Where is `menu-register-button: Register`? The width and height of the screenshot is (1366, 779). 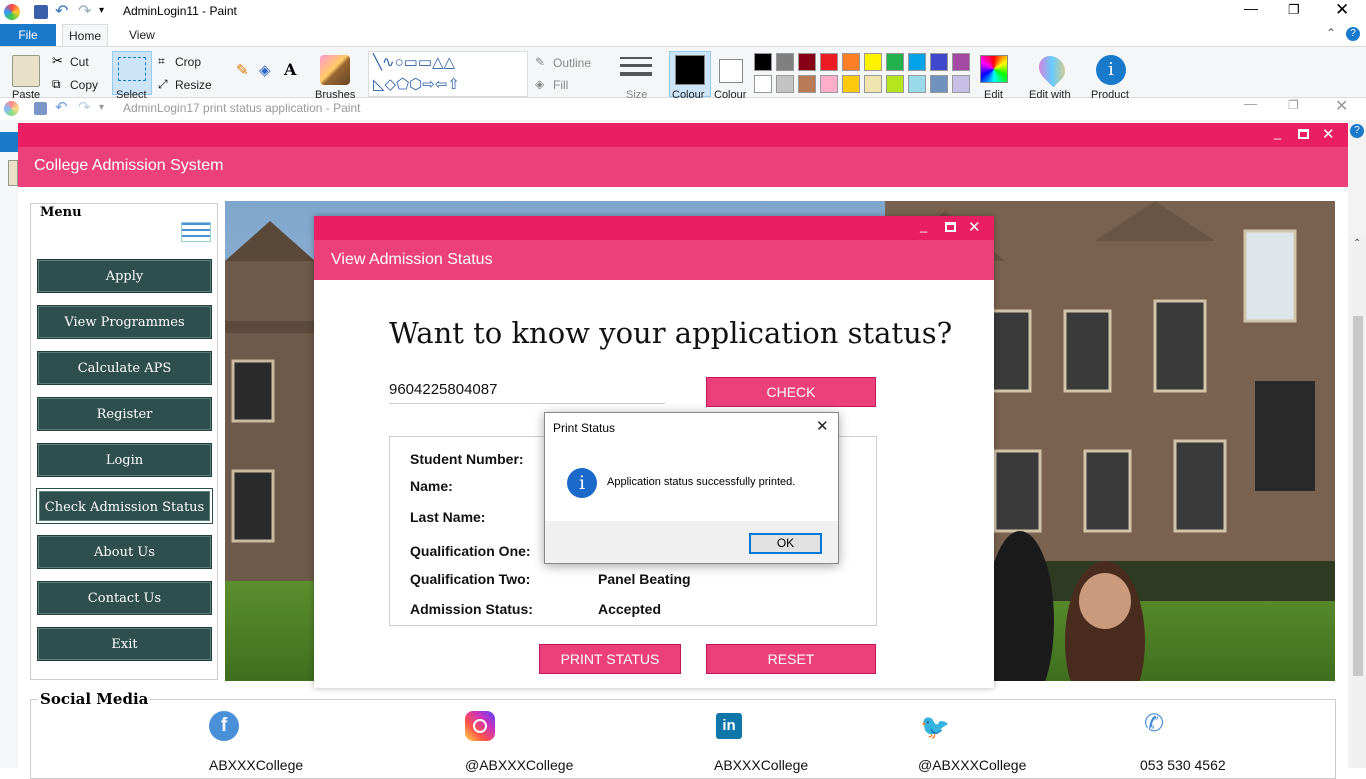
menu-register-button: Register is located at coordinates (124, 414).